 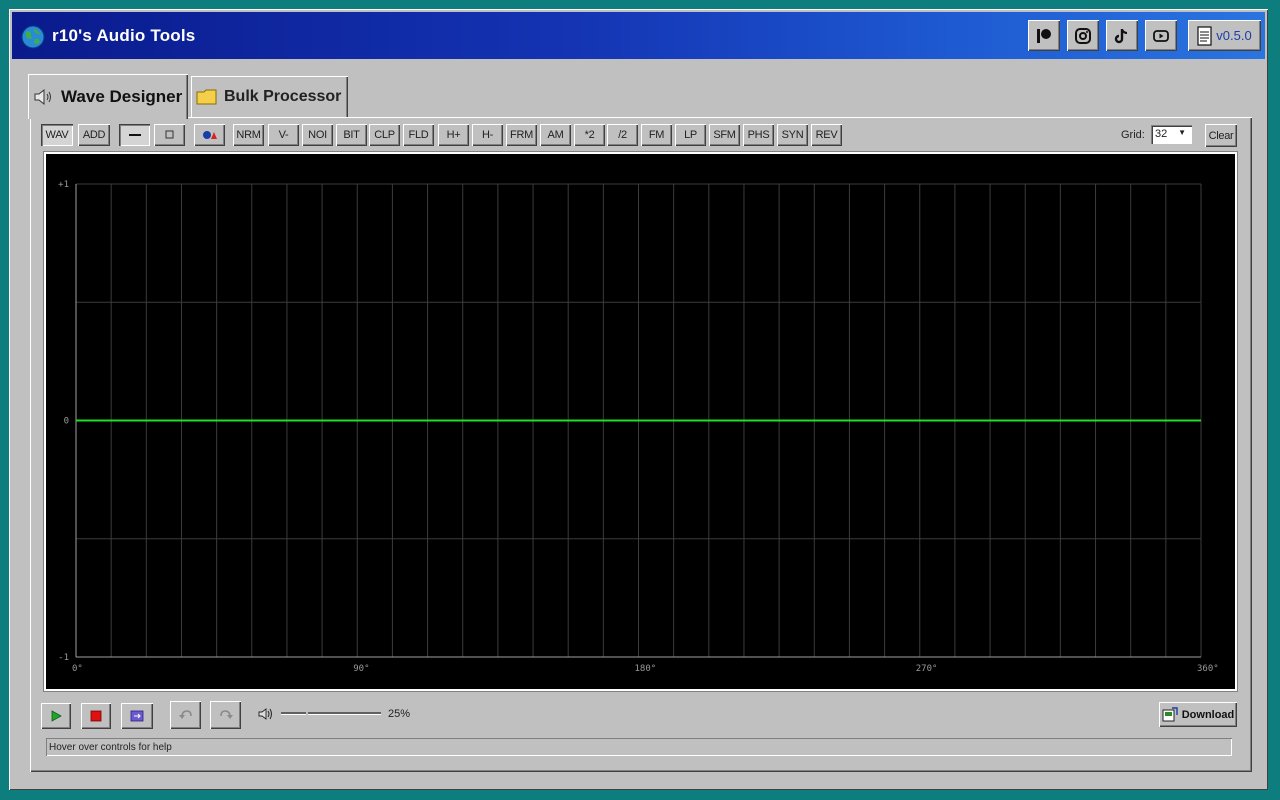 I want to click on volume-value: 25%, so click(x=399, y=714).